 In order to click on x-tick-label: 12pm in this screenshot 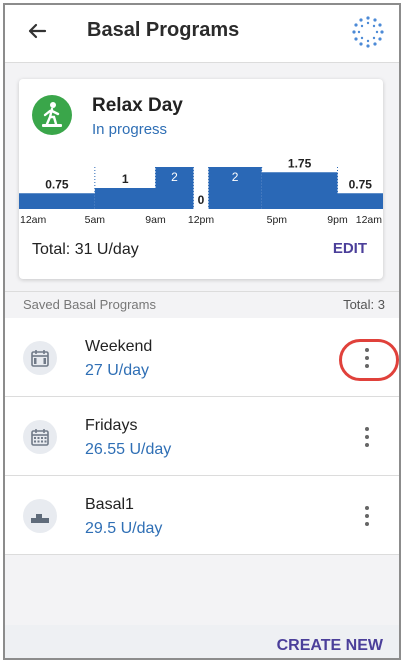, I will do `click(201, 220)`.